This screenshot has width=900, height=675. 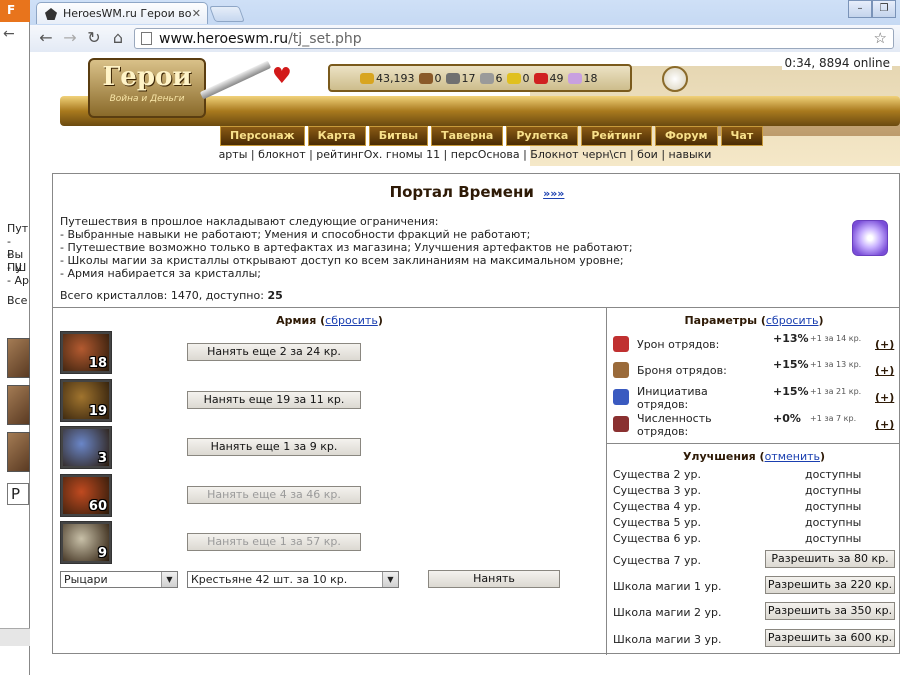 What do you see at coordinates (657, 490) in the screenshot?
I see `upgrade-label: Существа 3 ур.` at bounding box center [657, 490].